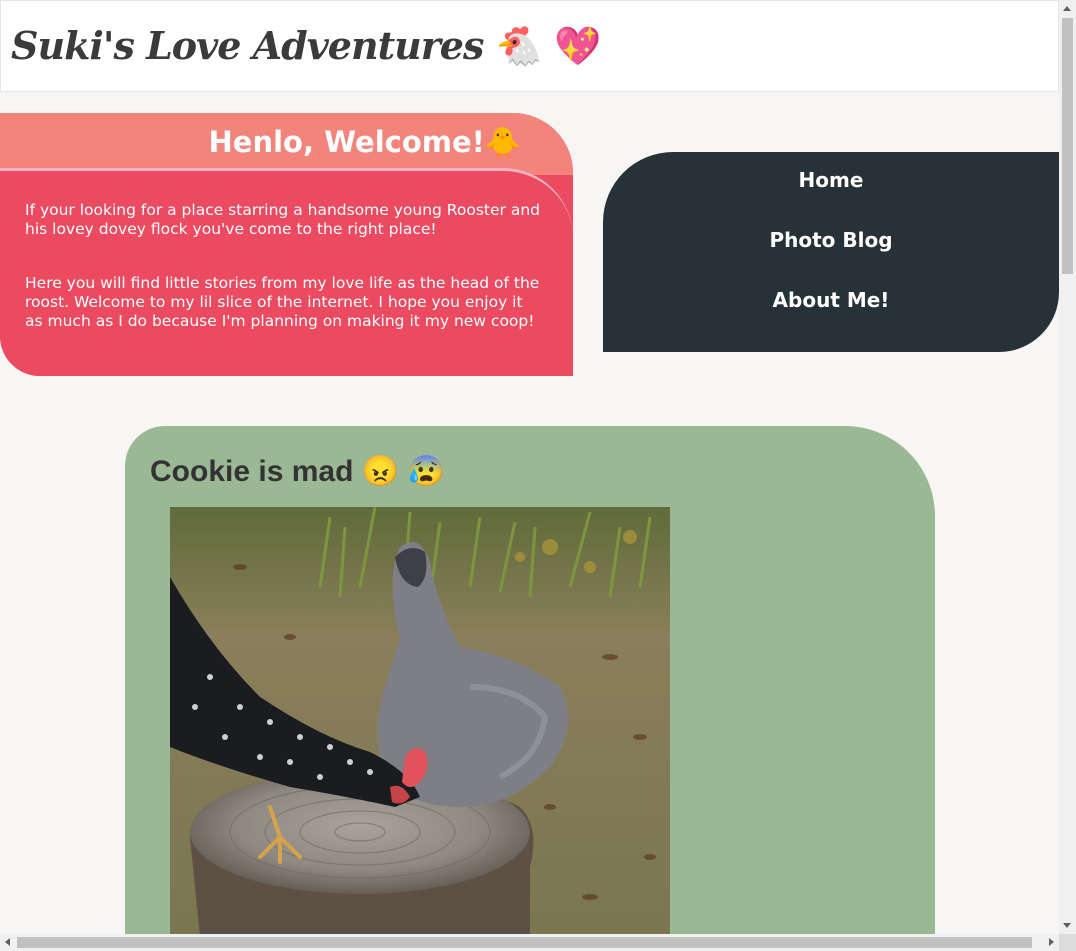 The image size is (1076, 951). I want to click on nav-link-about-me: About Me!, so click(831, 300).